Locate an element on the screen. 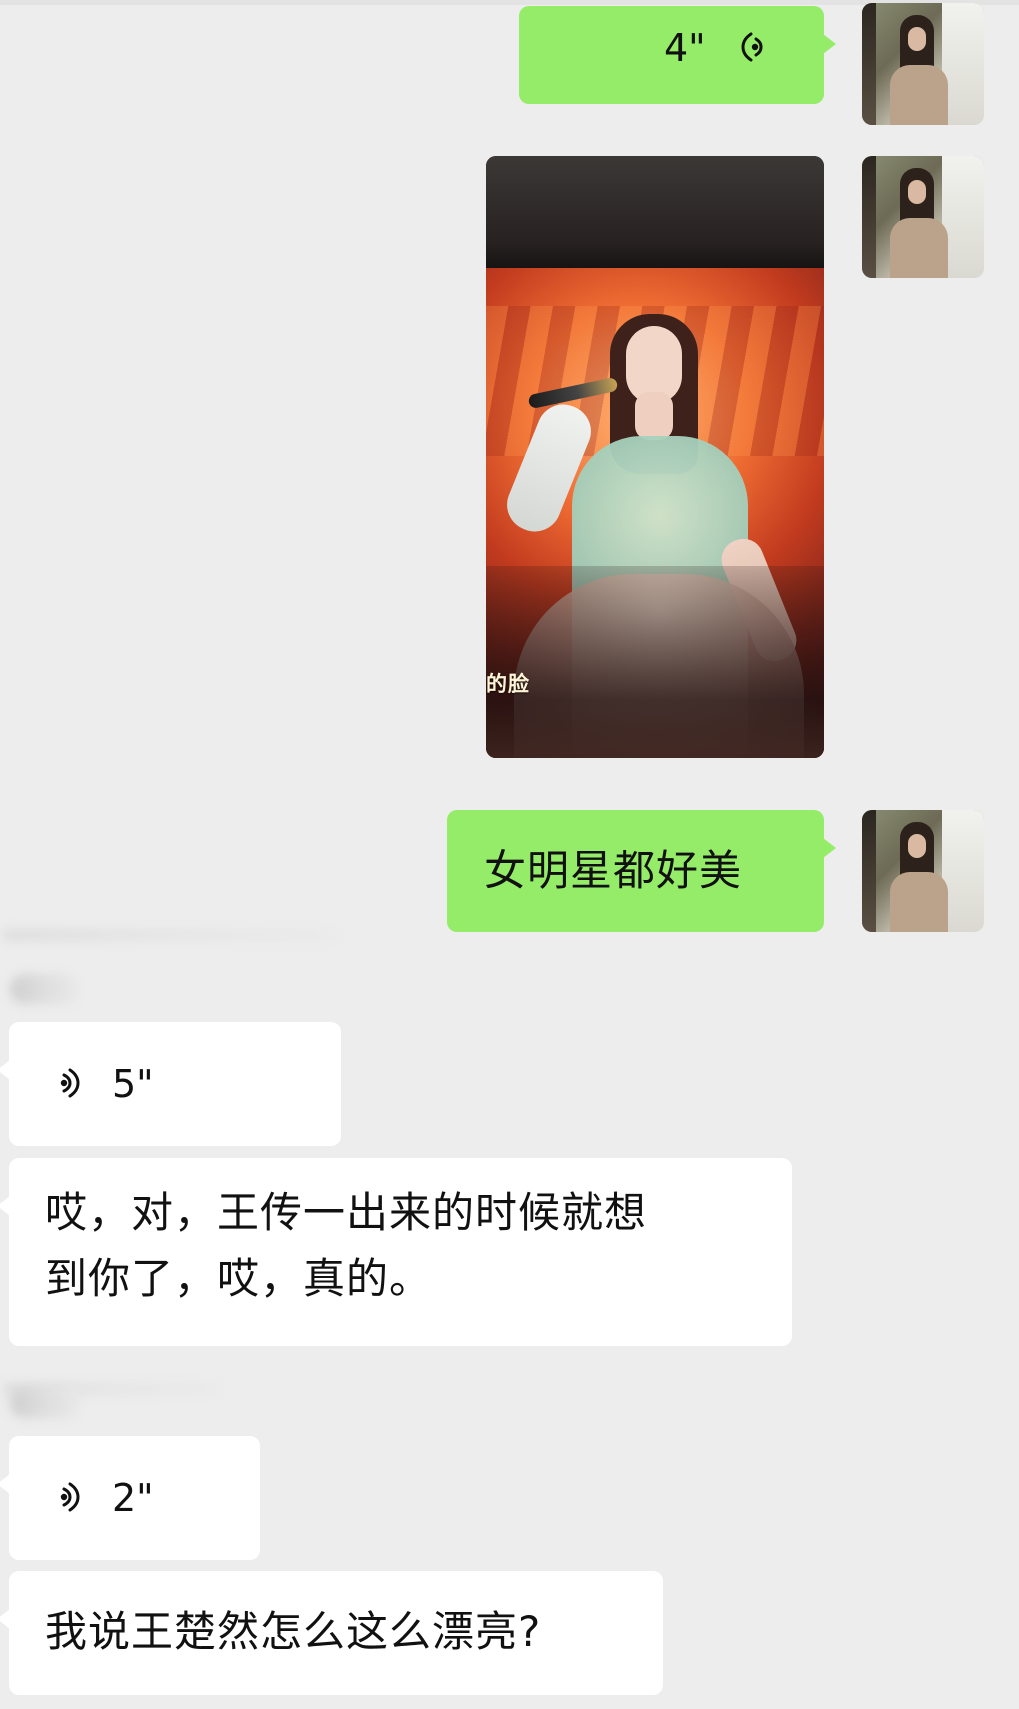 The height and width of the screenshot is (1709, 1019). image-subtitle: 的脸 is located at coordinates (508, 684).